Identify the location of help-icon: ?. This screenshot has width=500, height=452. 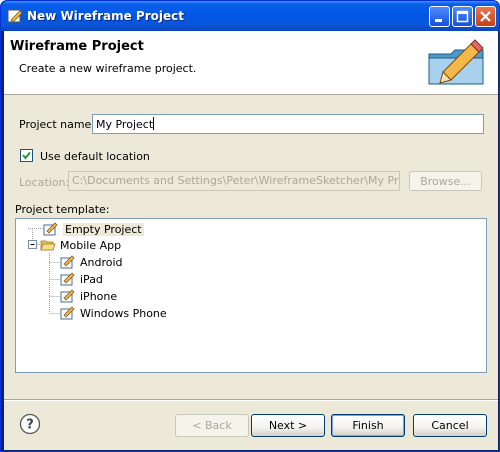
(30, 424).